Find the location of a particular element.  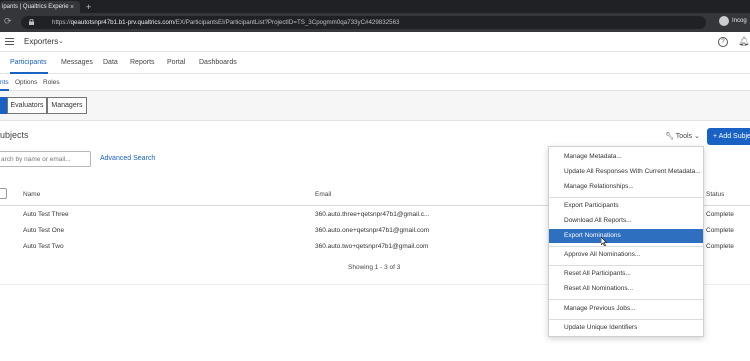

section-title: ubjects is located at coordinates (14, 135).